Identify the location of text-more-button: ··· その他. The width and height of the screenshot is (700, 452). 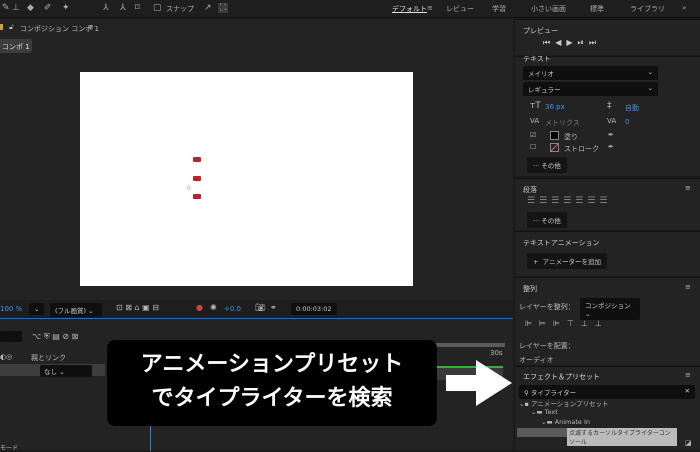
(547, 165).